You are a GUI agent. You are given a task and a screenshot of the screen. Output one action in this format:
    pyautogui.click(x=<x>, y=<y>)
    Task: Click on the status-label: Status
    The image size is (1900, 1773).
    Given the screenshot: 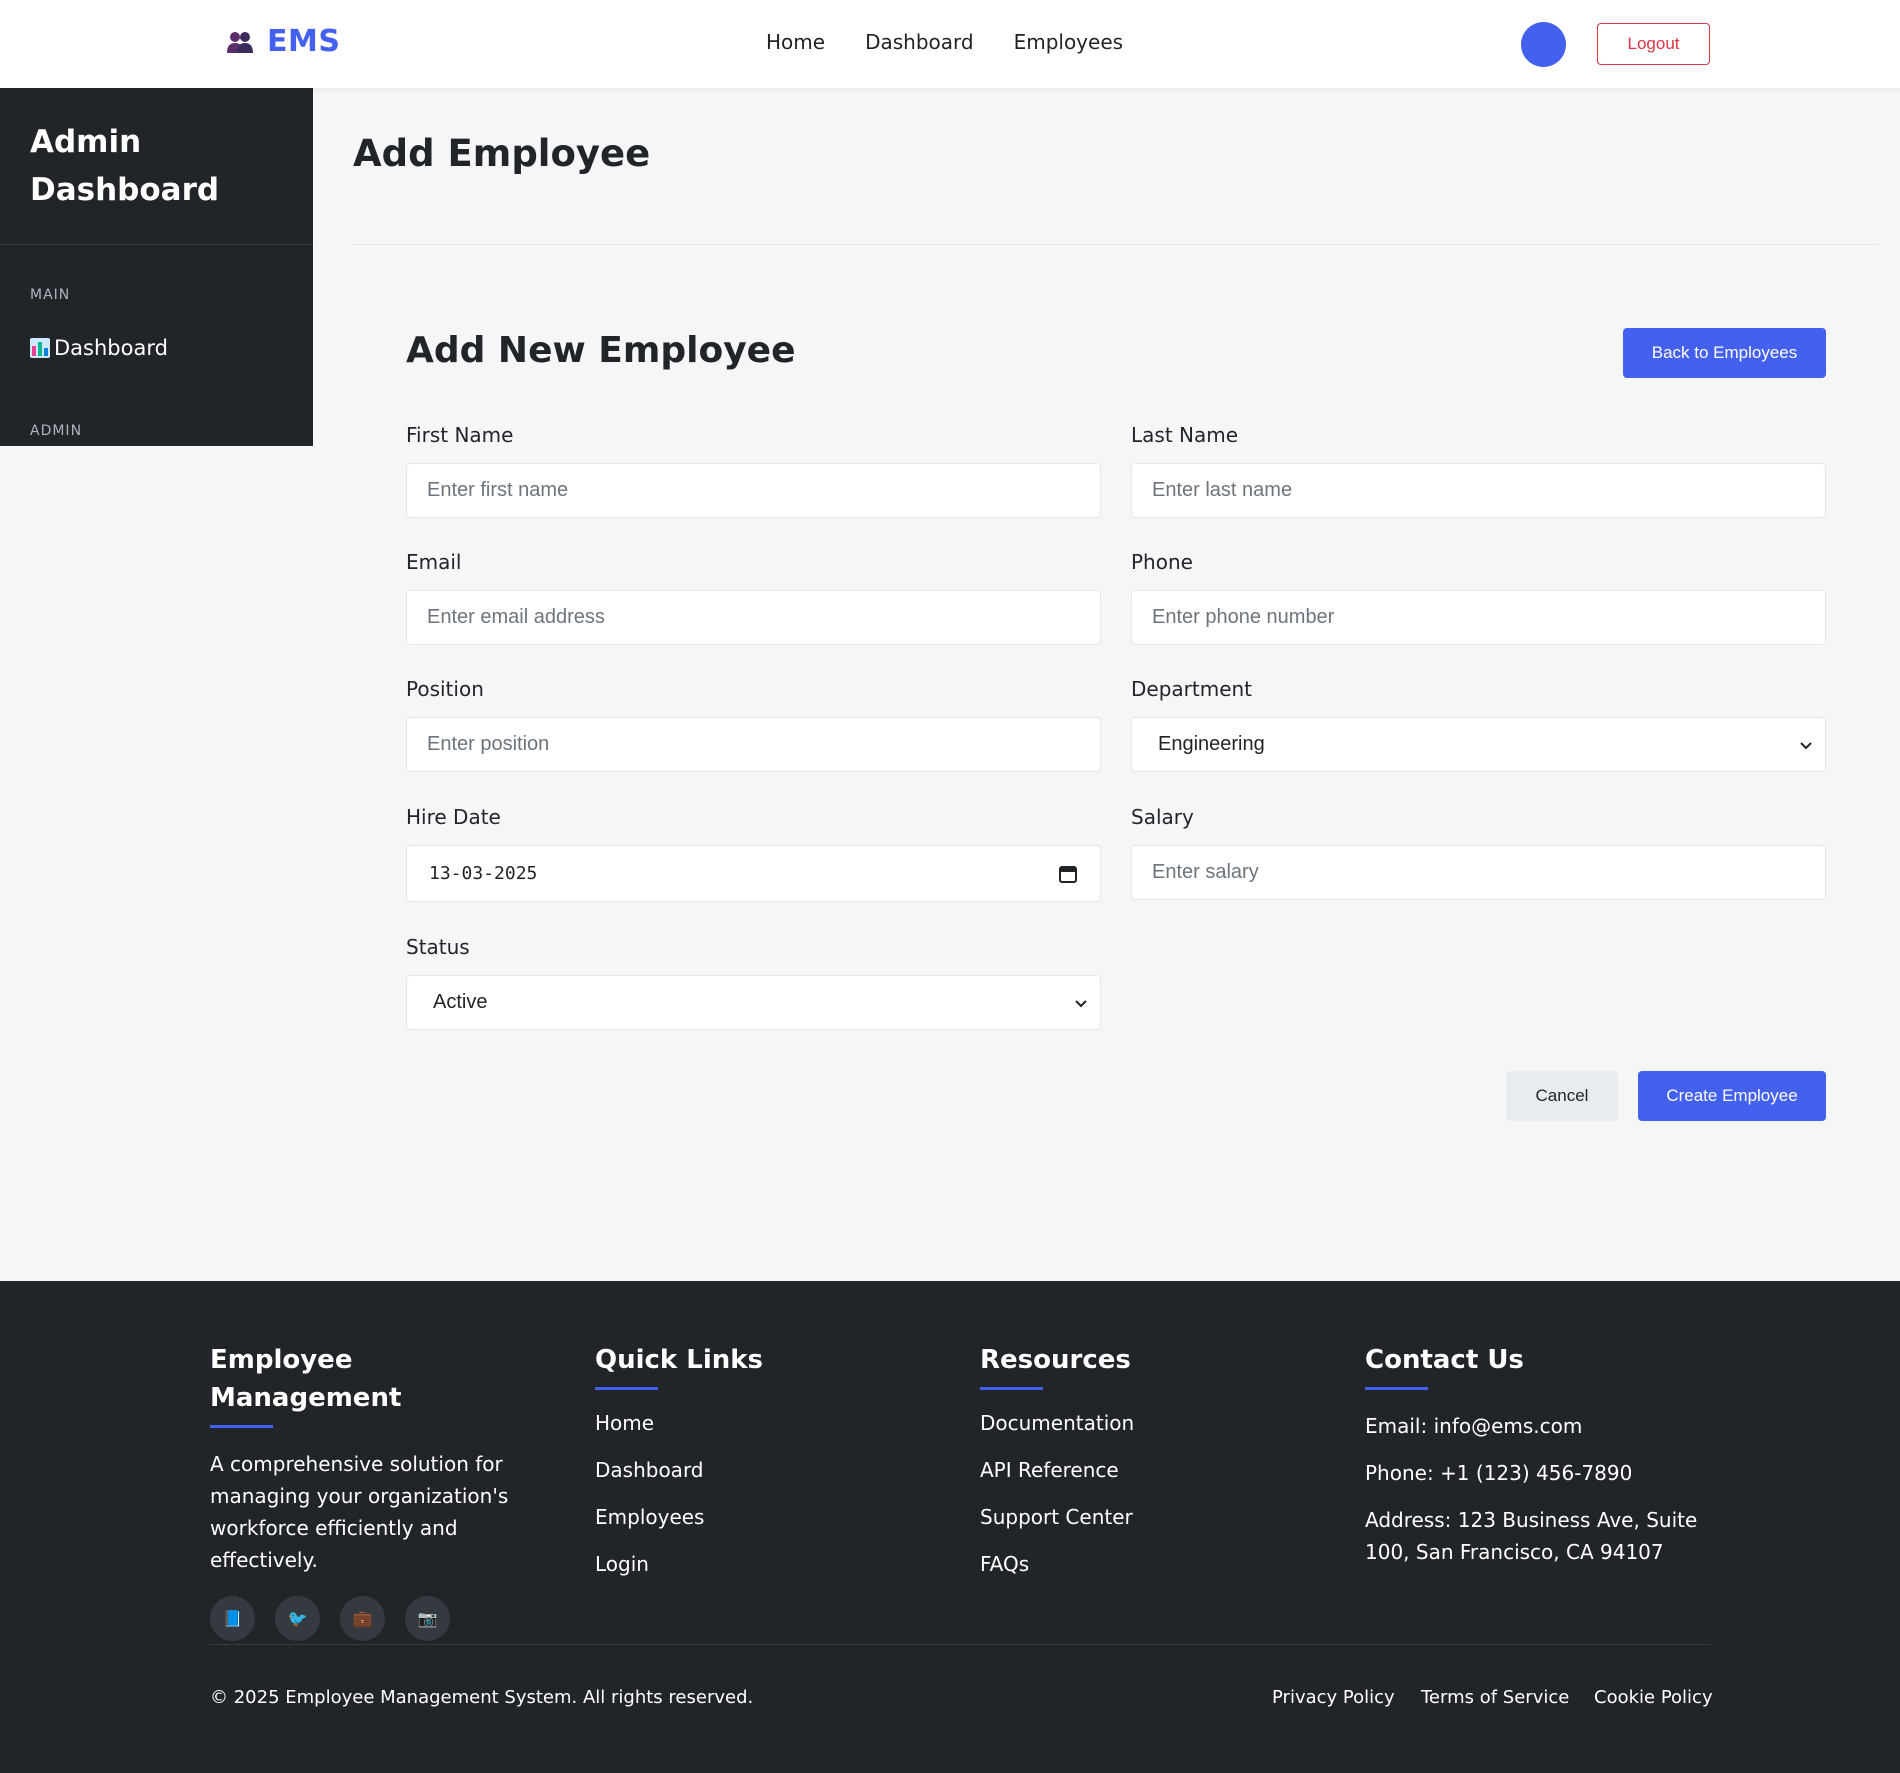 What is the action you would take?
    pyautogui.click(x=438, y=947)
    